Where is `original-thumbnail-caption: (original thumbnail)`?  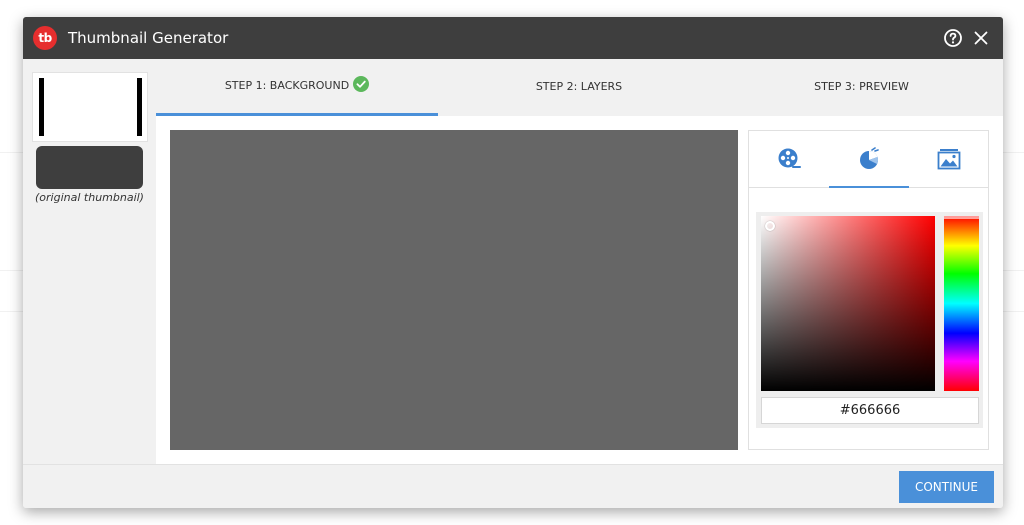 original-thumbnail-caption: (original thumbnail) is located at coordinates (89, 197).